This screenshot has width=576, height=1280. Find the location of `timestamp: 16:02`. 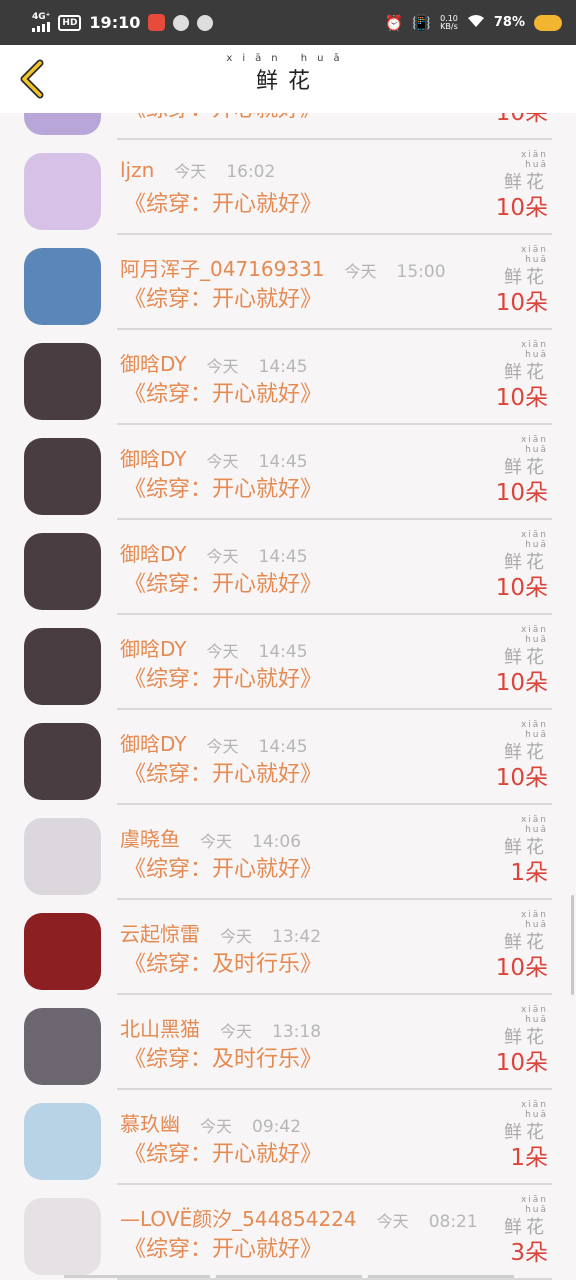

timestamp: 16:02 is located at coordinates (251, 172).